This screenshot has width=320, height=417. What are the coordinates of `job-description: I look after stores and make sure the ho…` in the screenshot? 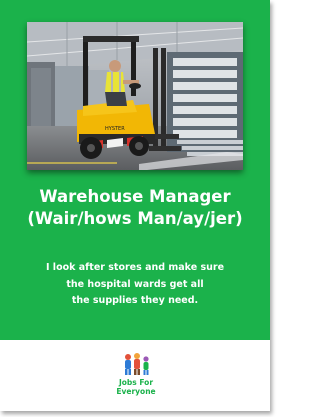 It's located at (135, 285).